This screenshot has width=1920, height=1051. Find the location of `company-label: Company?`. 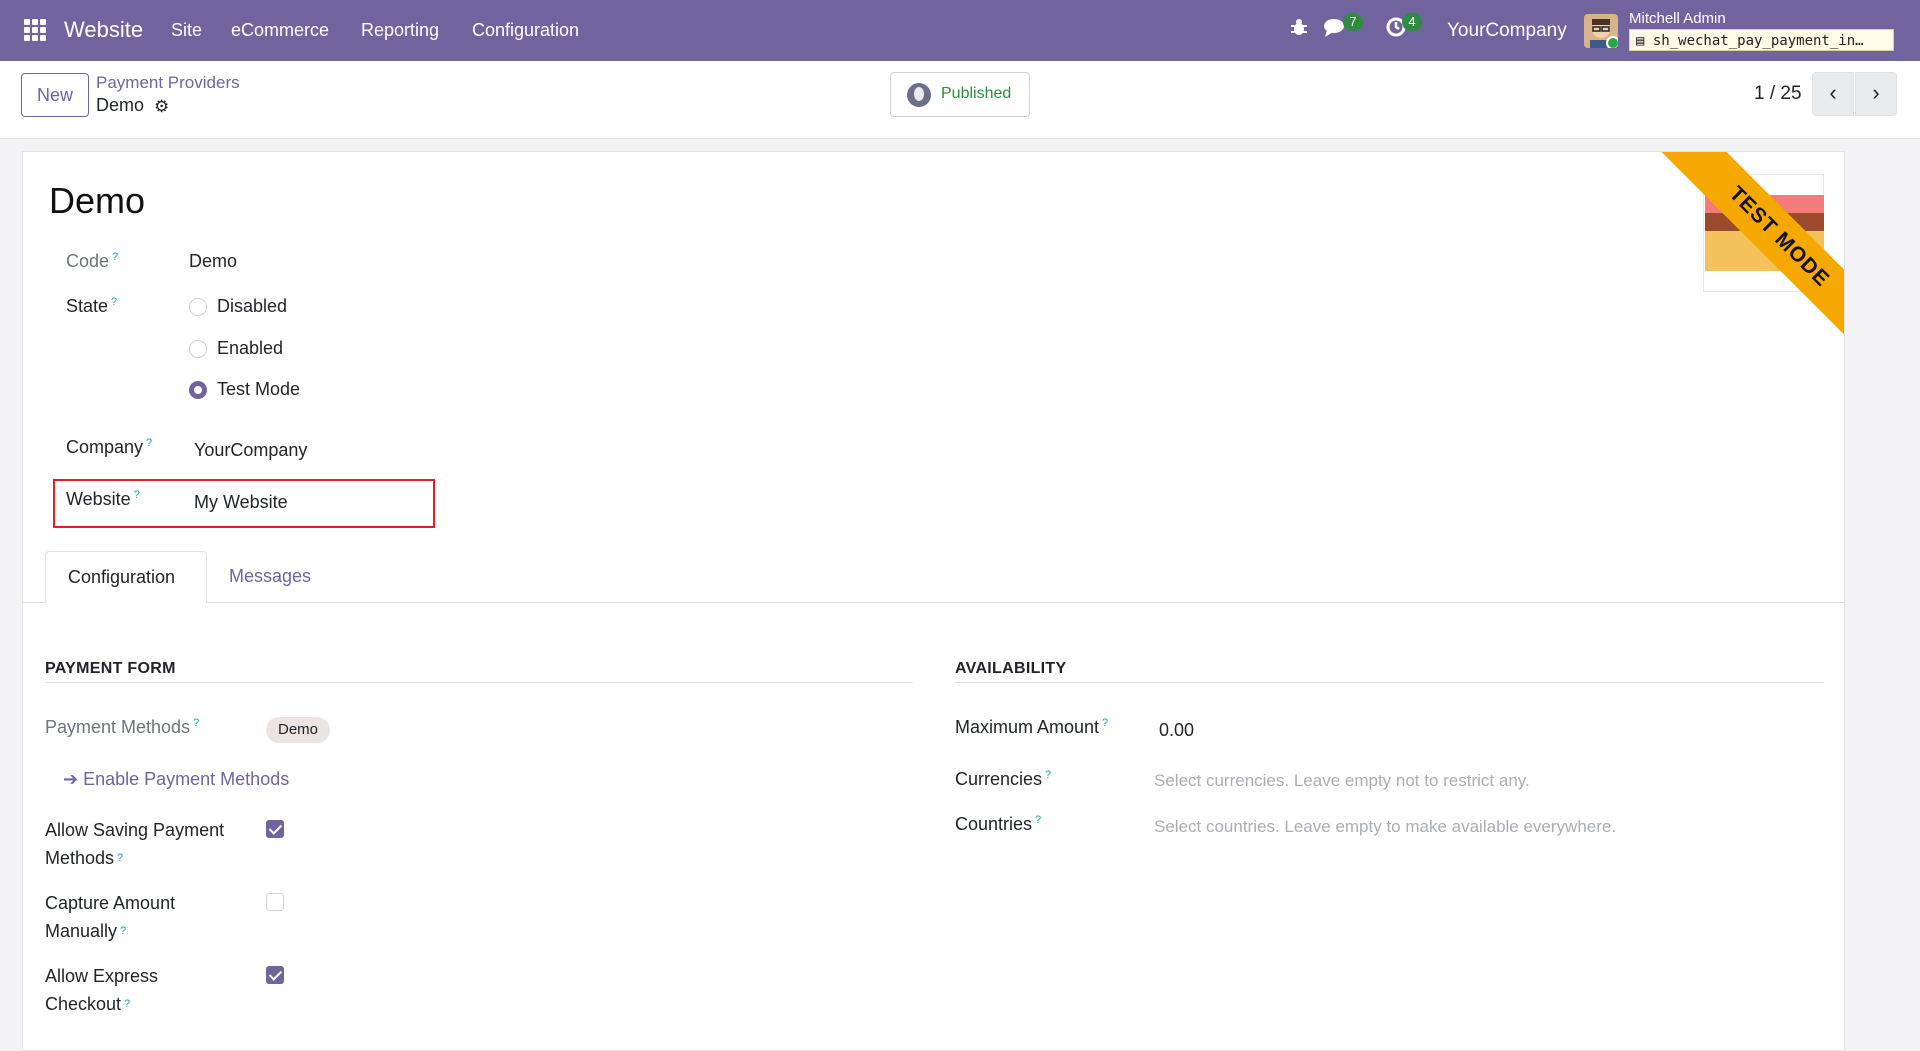

company-label: Company? is located at coordinates (109, 447).